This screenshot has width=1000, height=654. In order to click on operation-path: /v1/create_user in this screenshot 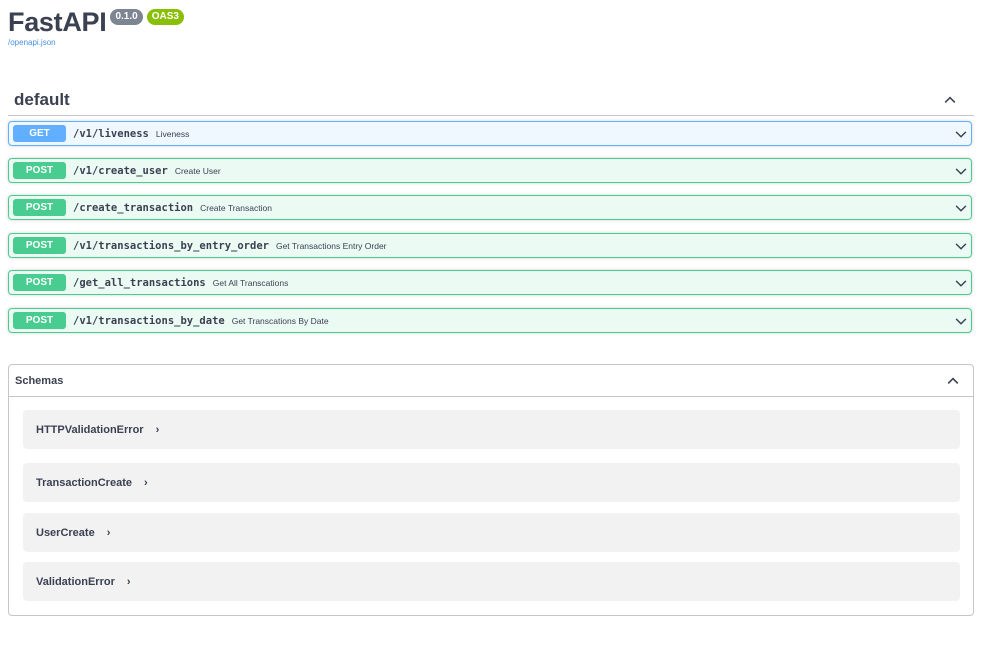, I will do `click(120, 170)`.